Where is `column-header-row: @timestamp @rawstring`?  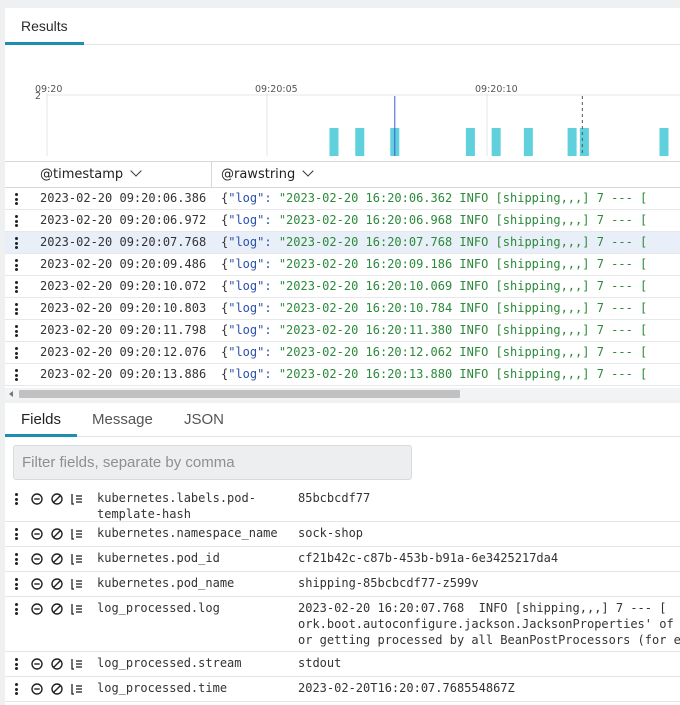
column-header-row: @timestamp @rawstring is located at coordinates (342, 175).